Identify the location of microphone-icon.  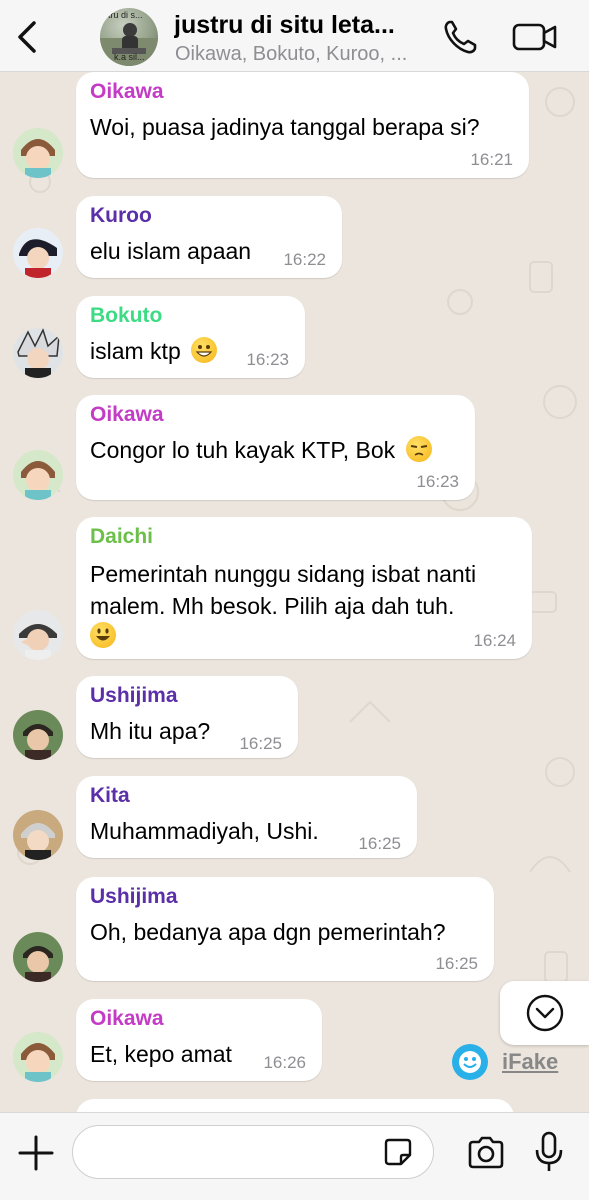
(549, 1151).